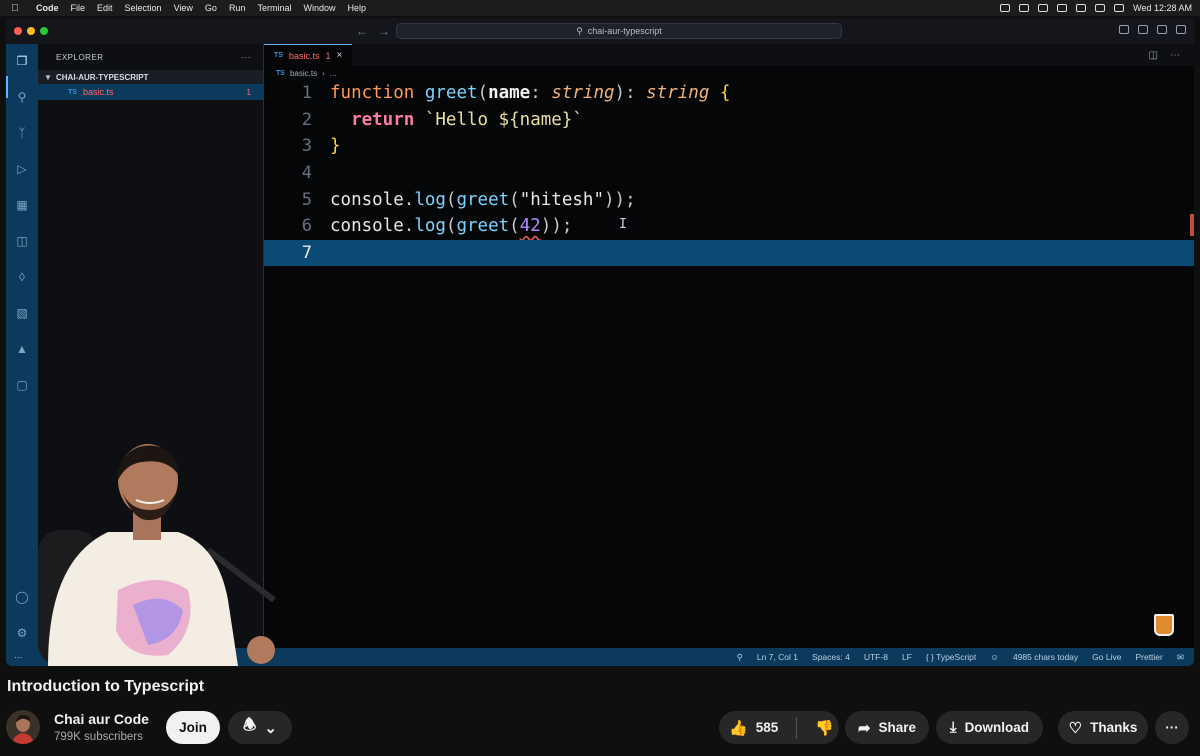  I want to click on toggle-panel-icon, so click(1162, 29).